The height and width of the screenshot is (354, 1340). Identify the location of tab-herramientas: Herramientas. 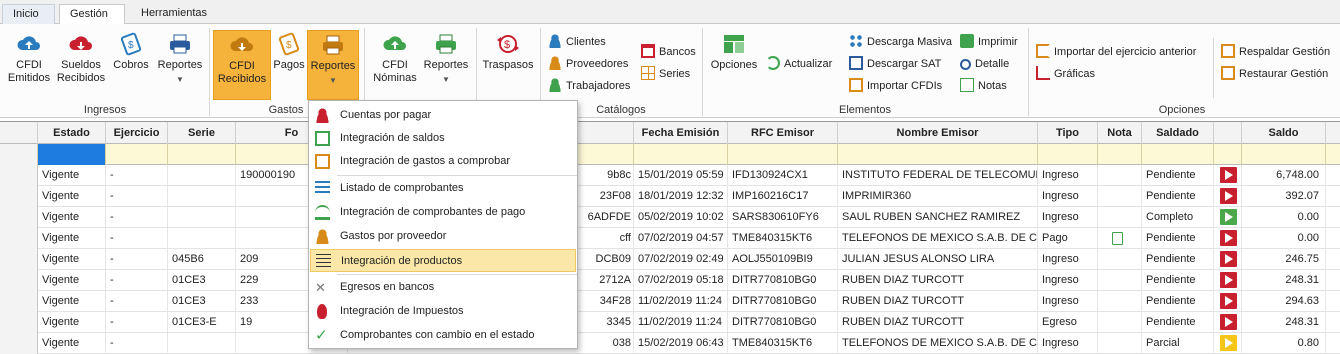
(176, 14).